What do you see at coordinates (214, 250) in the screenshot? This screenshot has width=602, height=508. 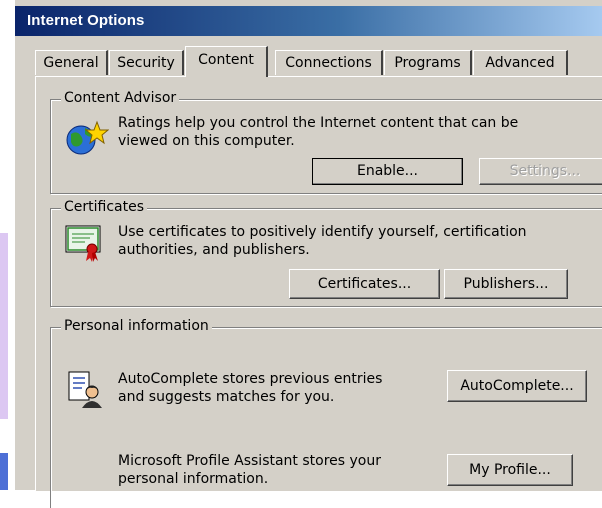 I see `certificates-text-line2: authorities, and publishers.` at bounding box center [214, 250].